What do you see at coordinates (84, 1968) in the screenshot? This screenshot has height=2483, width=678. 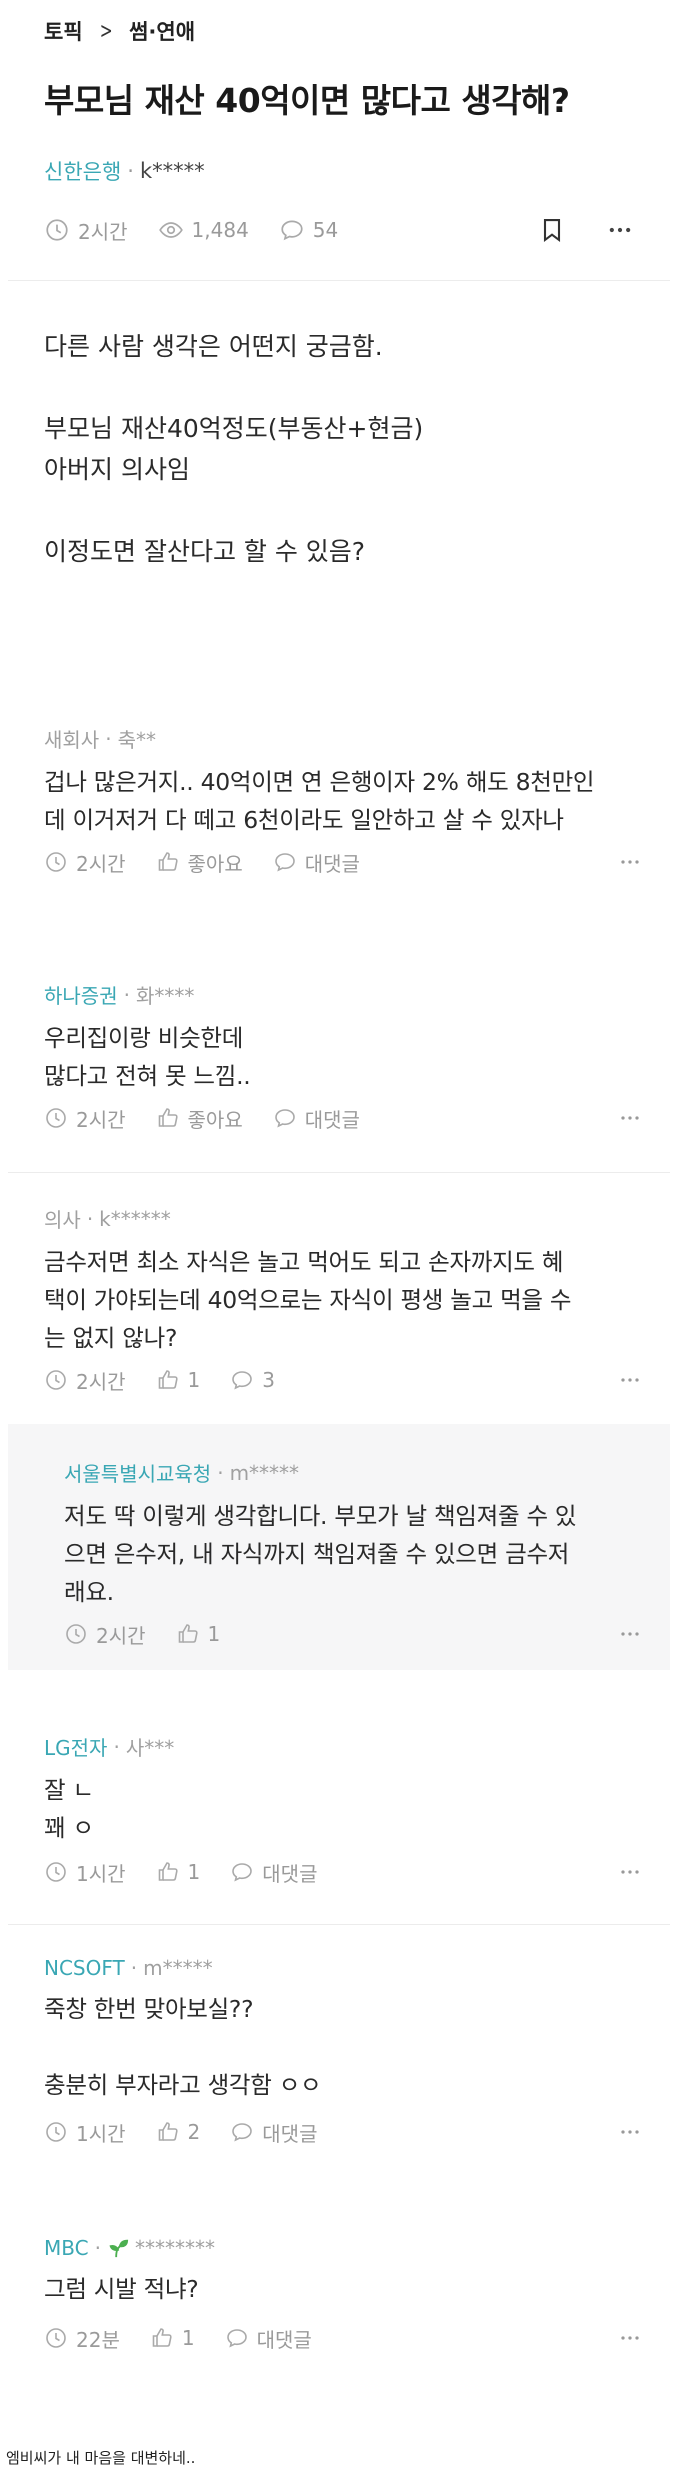 I see `comment-author-company: NCSOFT` at bounding box center [84, 1968].